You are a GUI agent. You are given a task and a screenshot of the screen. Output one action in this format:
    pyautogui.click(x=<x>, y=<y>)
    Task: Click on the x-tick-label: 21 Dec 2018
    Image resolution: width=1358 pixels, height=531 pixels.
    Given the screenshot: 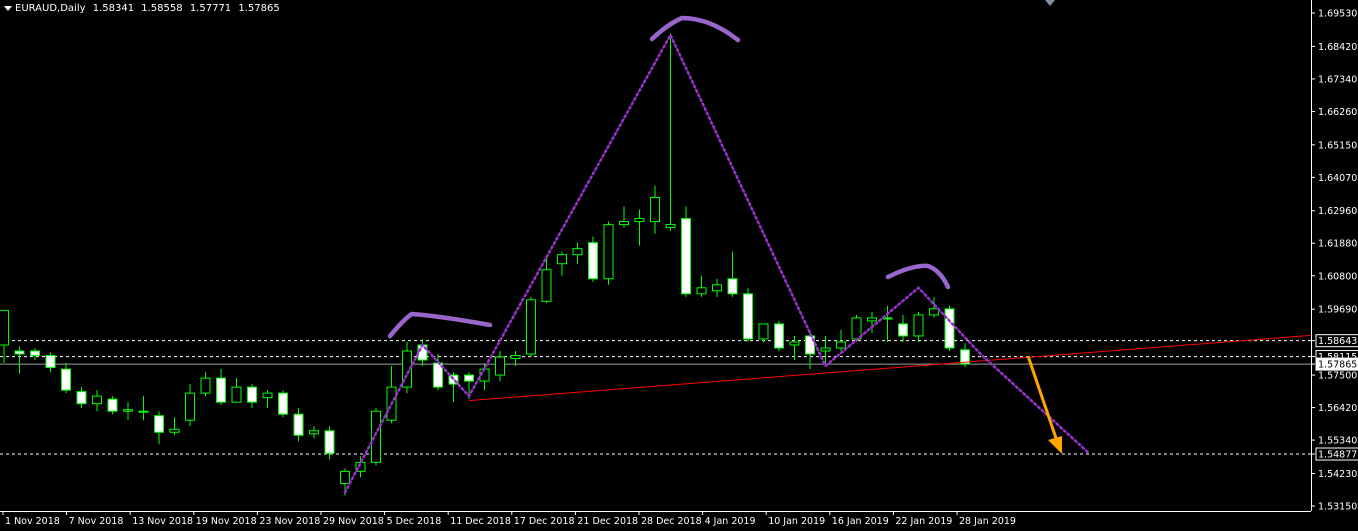 What is the action you would take?
    pyautogui.click(x=607, y=521)
    